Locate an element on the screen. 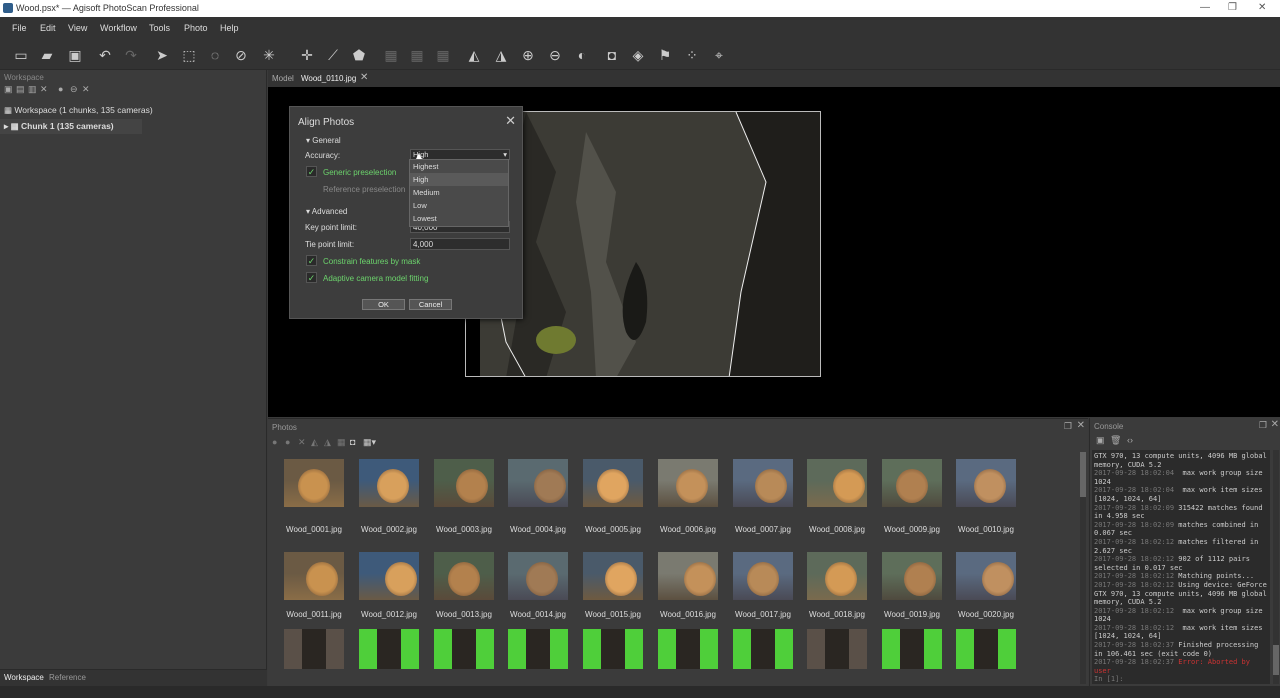 Image resolution: width=1280 pixels, height=698 pixels. tree-workspace-root: ▦ Workspace (1 chunks, 135 cameras) is located at coordinates (133, 110).